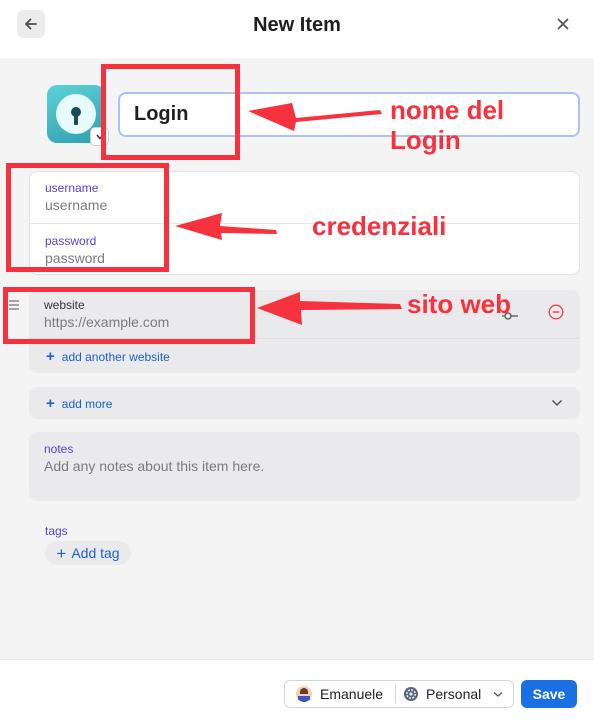 The image size is (594, 725). Describe the element at coordinates (459, 304) in the screenshot. I see `annotation-website: sito web` at that location.